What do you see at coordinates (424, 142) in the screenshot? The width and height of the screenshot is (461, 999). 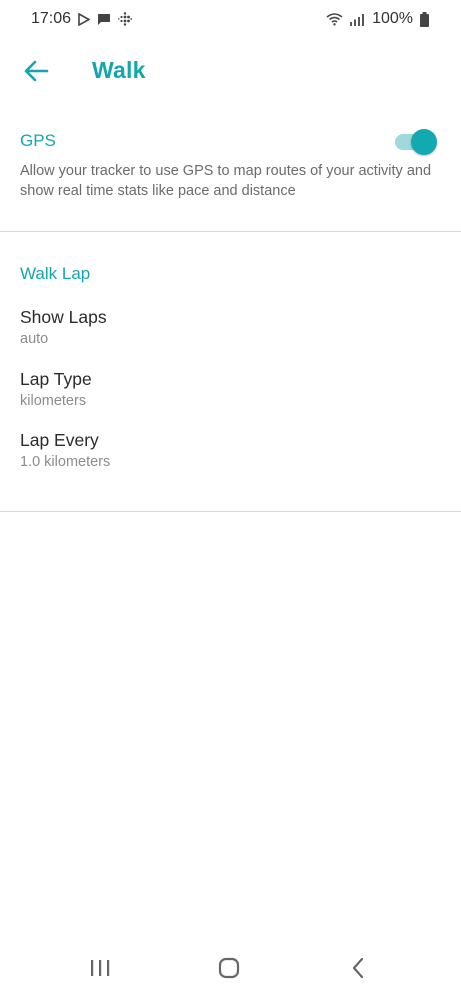 I see `toggle-thumb` at bounding box center [424, 142].